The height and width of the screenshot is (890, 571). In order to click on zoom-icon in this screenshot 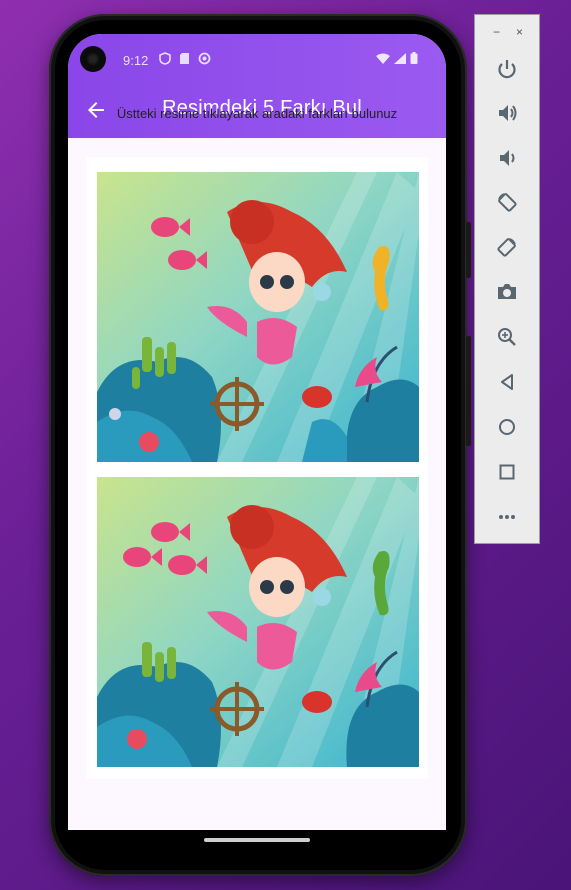, I will do `click(507, 337)`.